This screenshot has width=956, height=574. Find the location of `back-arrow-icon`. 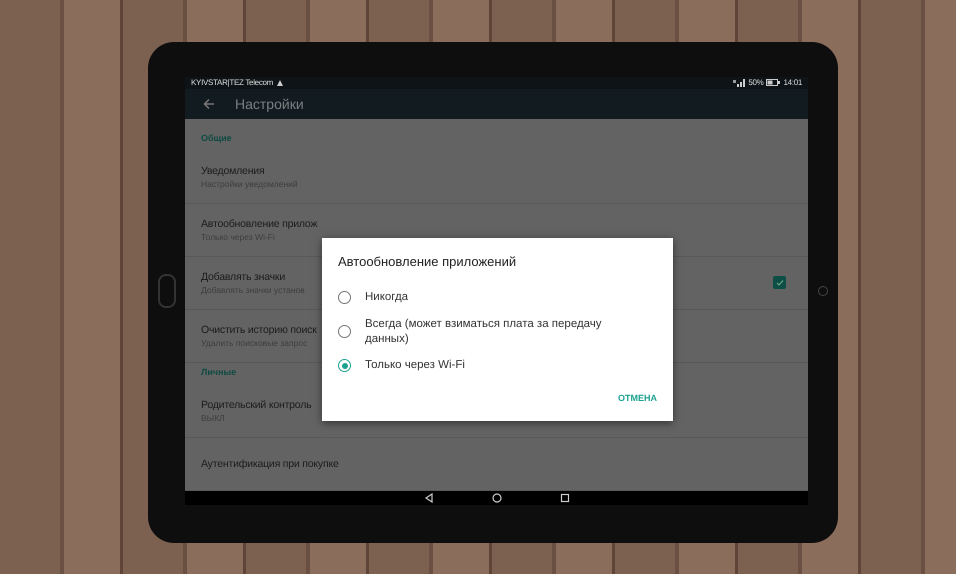

back-arrow-icon is located at coordinates (209, 104).